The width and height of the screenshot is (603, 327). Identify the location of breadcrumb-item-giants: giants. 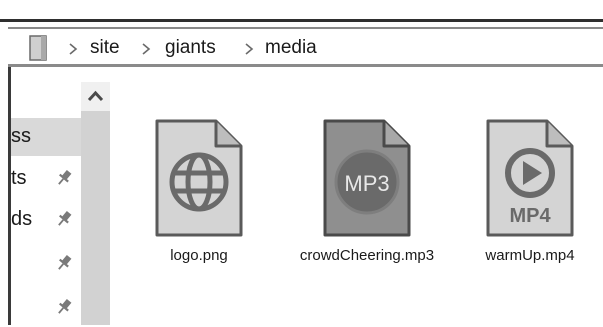
(190, 48).